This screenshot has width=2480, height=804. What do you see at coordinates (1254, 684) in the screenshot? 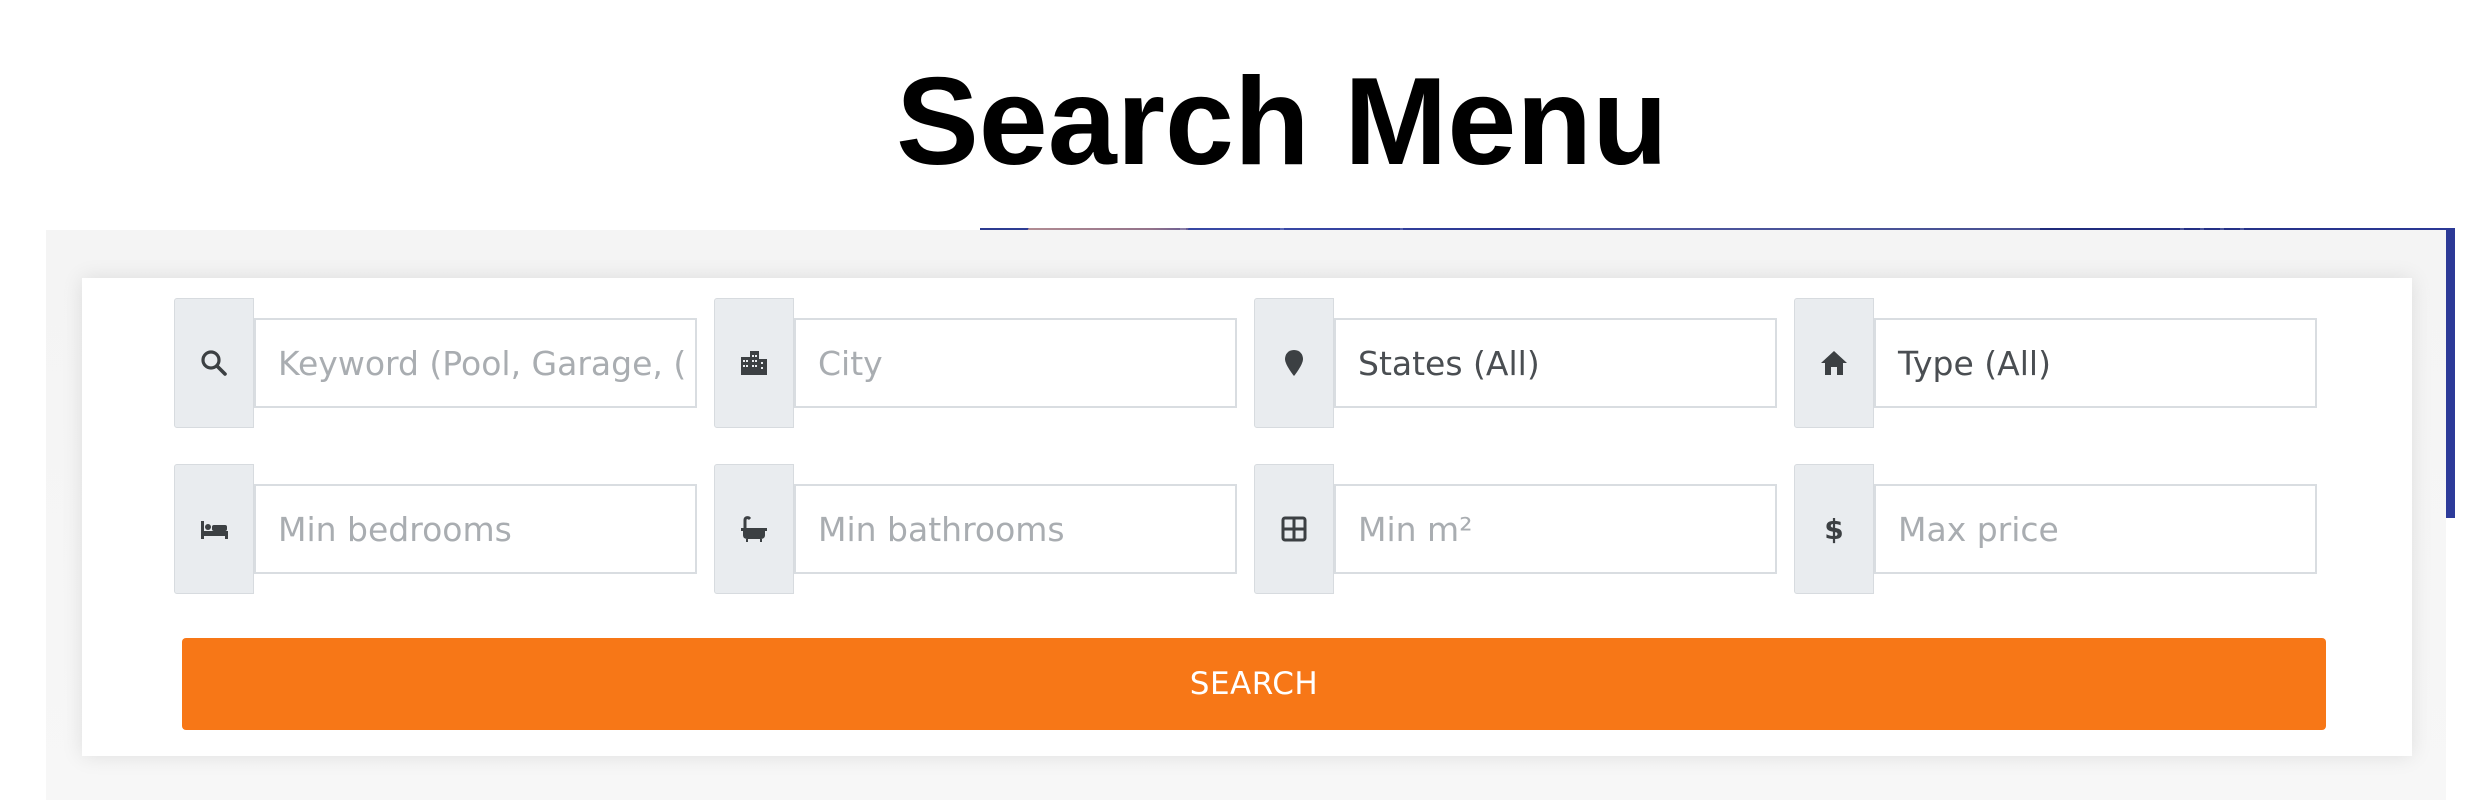
I see `search-button: SEARCH` at bounding box center [1254, 684].